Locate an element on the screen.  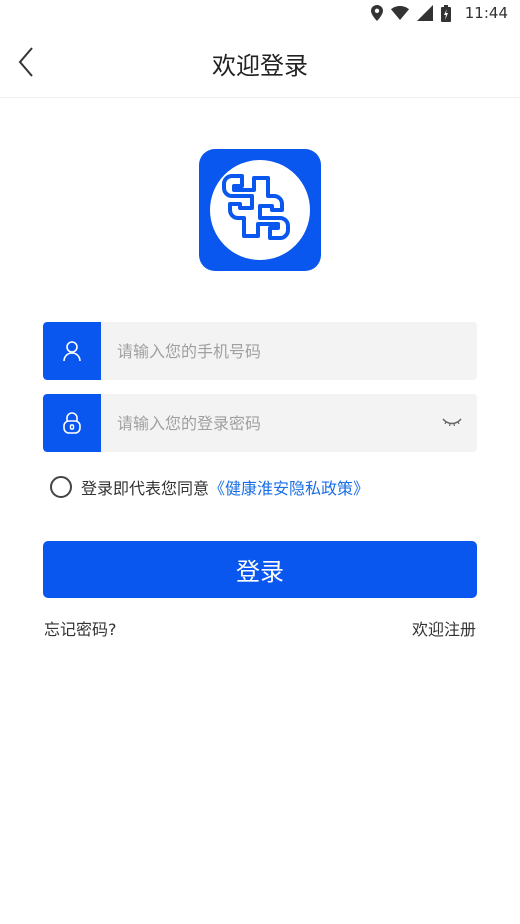
status-icons: 11:44 is located at coordinates (439, 13).